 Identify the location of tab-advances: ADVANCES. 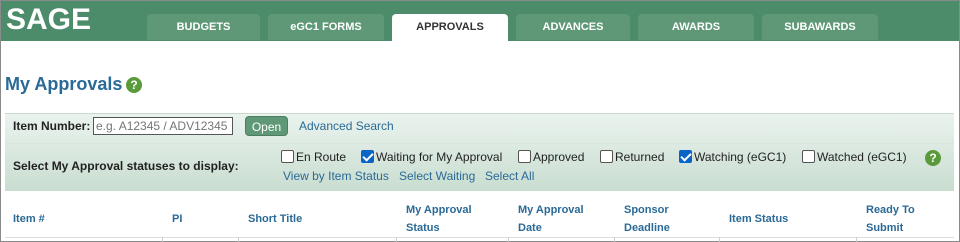
(573, 27).